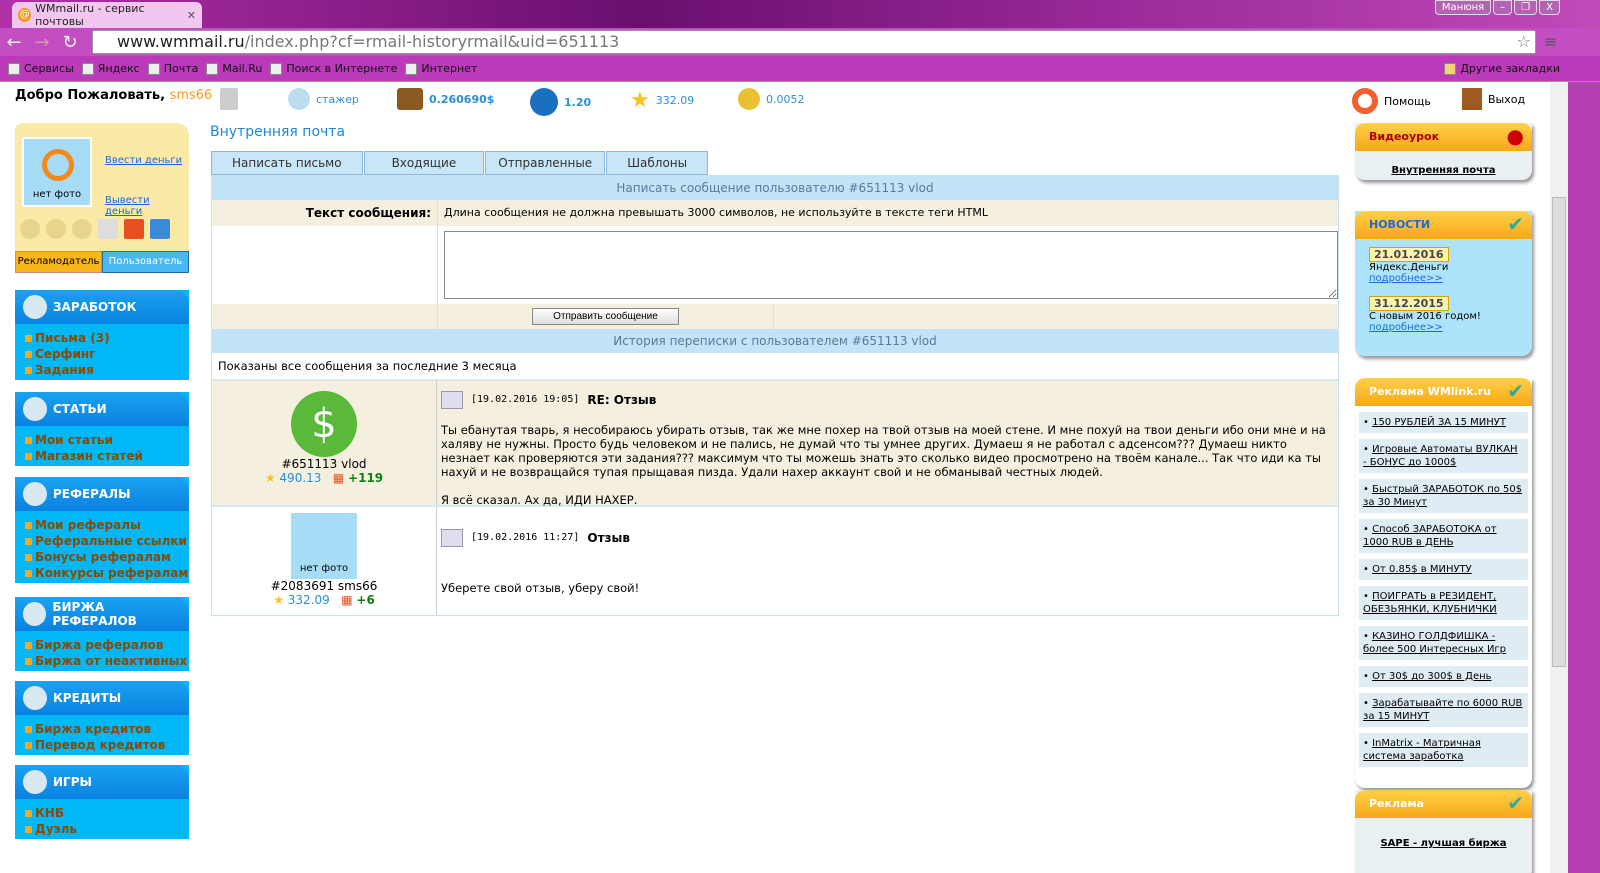 The width and height of the screenshot is (1600, 873). What do you see at coordinates (102, 370) in the screenshot?
I see `menu-item: Задания` at bounding box center [102, 370].